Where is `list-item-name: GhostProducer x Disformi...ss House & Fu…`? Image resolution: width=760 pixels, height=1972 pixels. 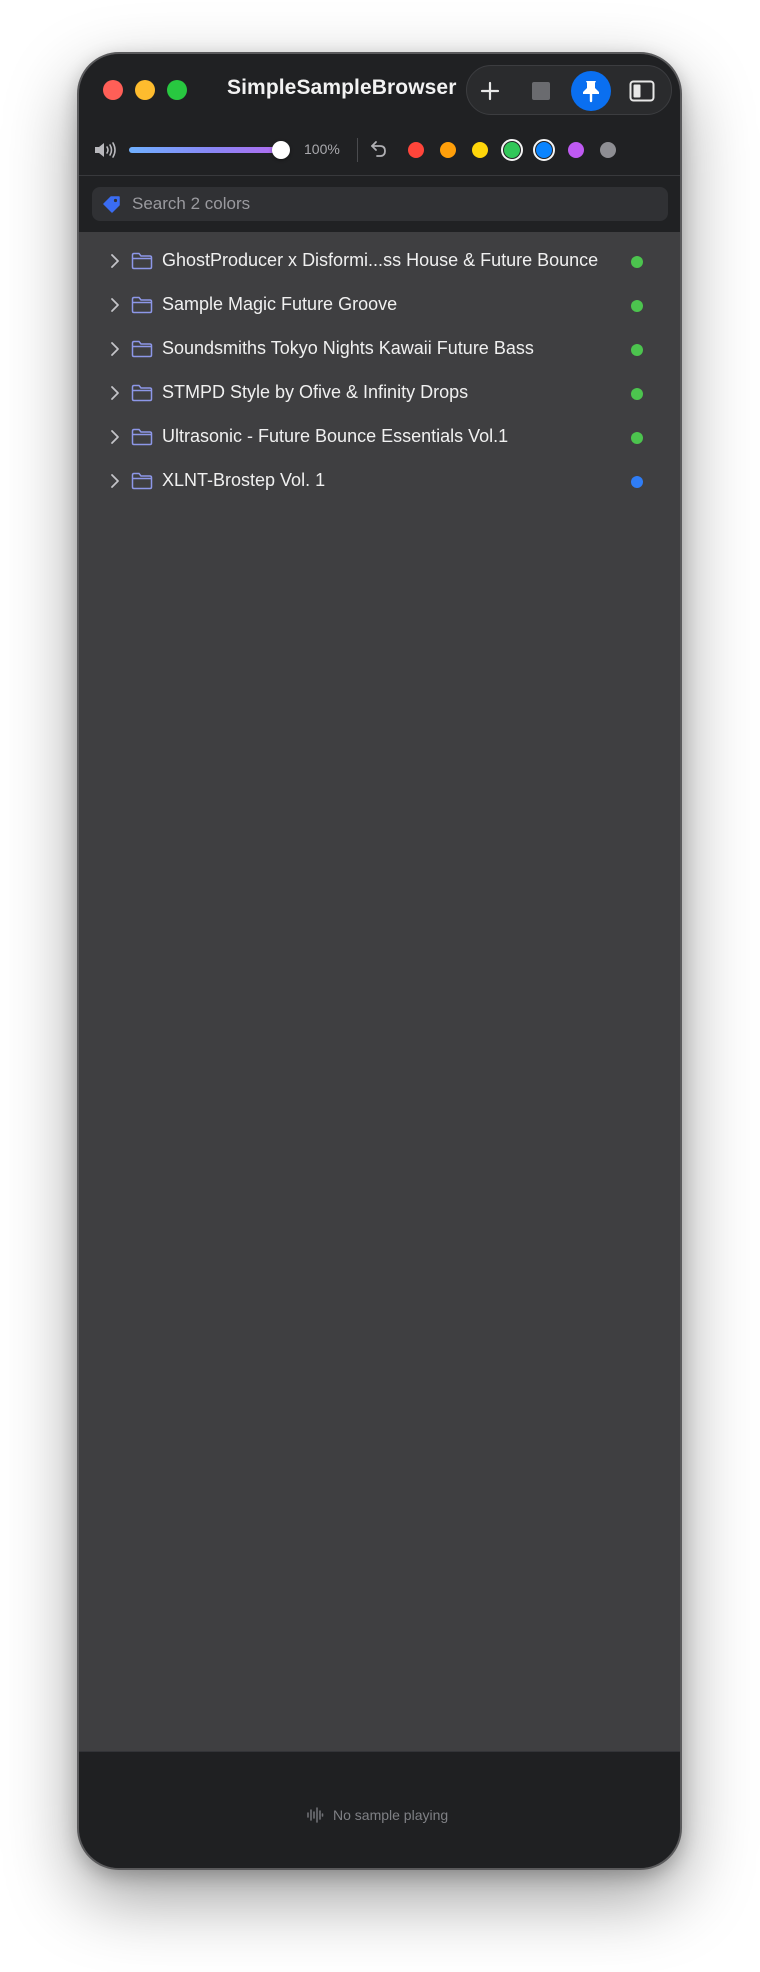 list-item-name: GhostProducer x Disformi...ss House & Fu… is located at coordinates (380, 260).